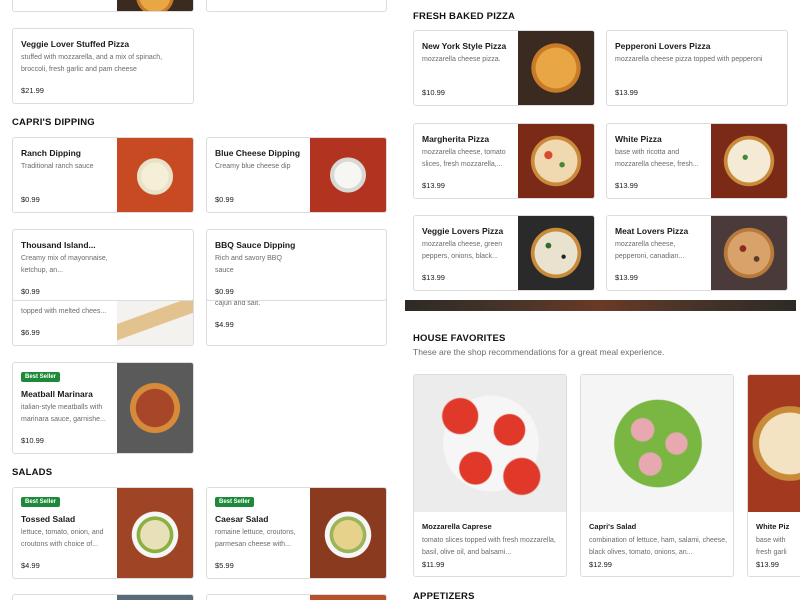  Describe the element at coordinates (773, 526) in the screenshot. I see `item-title: White Piz` at that location.